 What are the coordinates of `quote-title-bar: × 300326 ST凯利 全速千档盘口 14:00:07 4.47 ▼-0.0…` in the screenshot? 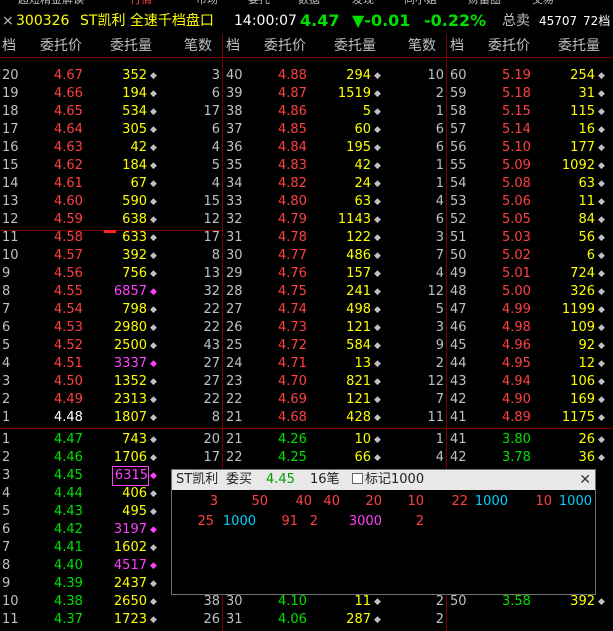 It's located at (306, 21).